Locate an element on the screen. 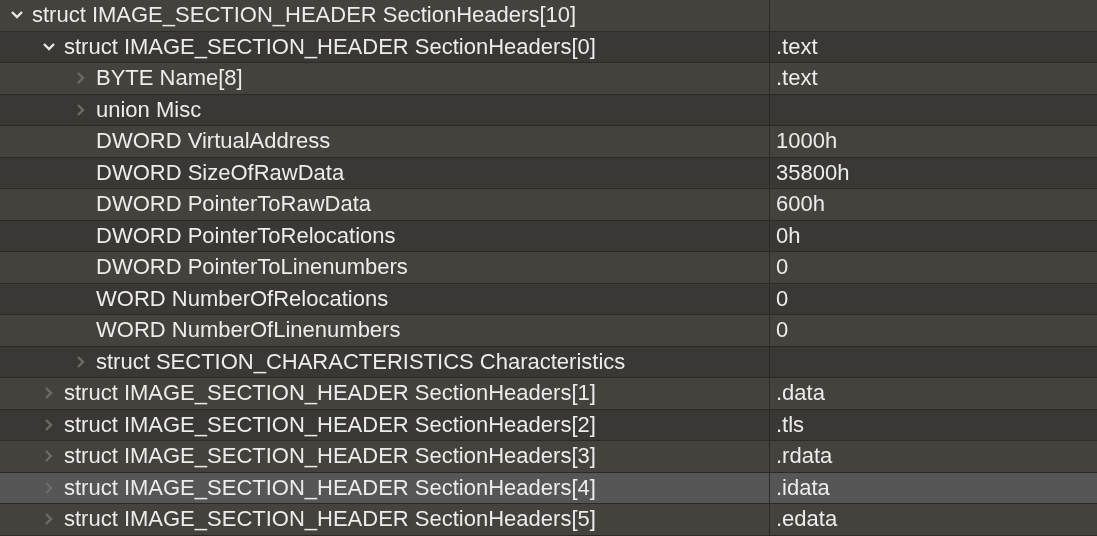 The image size is (1097, 536). field-name: DWORD VirtualAddress is located at coordinates (213, 141).